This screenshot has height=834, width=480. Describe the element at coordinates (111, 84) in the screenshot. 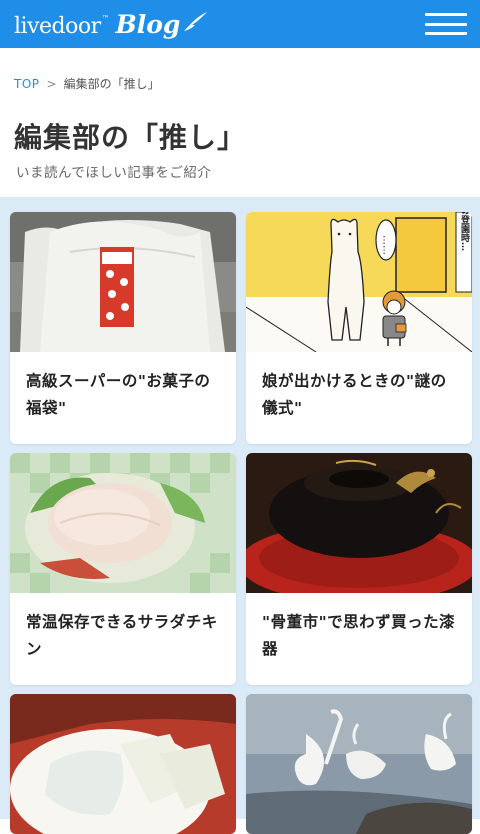

I see `breadcrumb-current: 編集部の「推し」` at that location.